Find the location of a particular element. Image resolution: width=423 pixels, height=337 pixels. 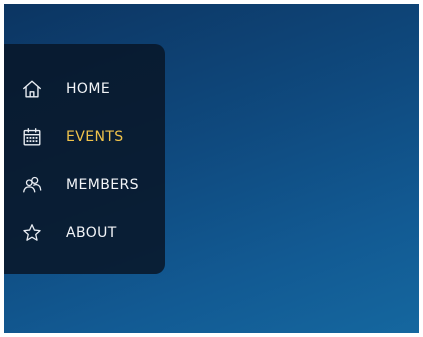

nav-item-about: ABOUT is located at coordinates (84, 233).